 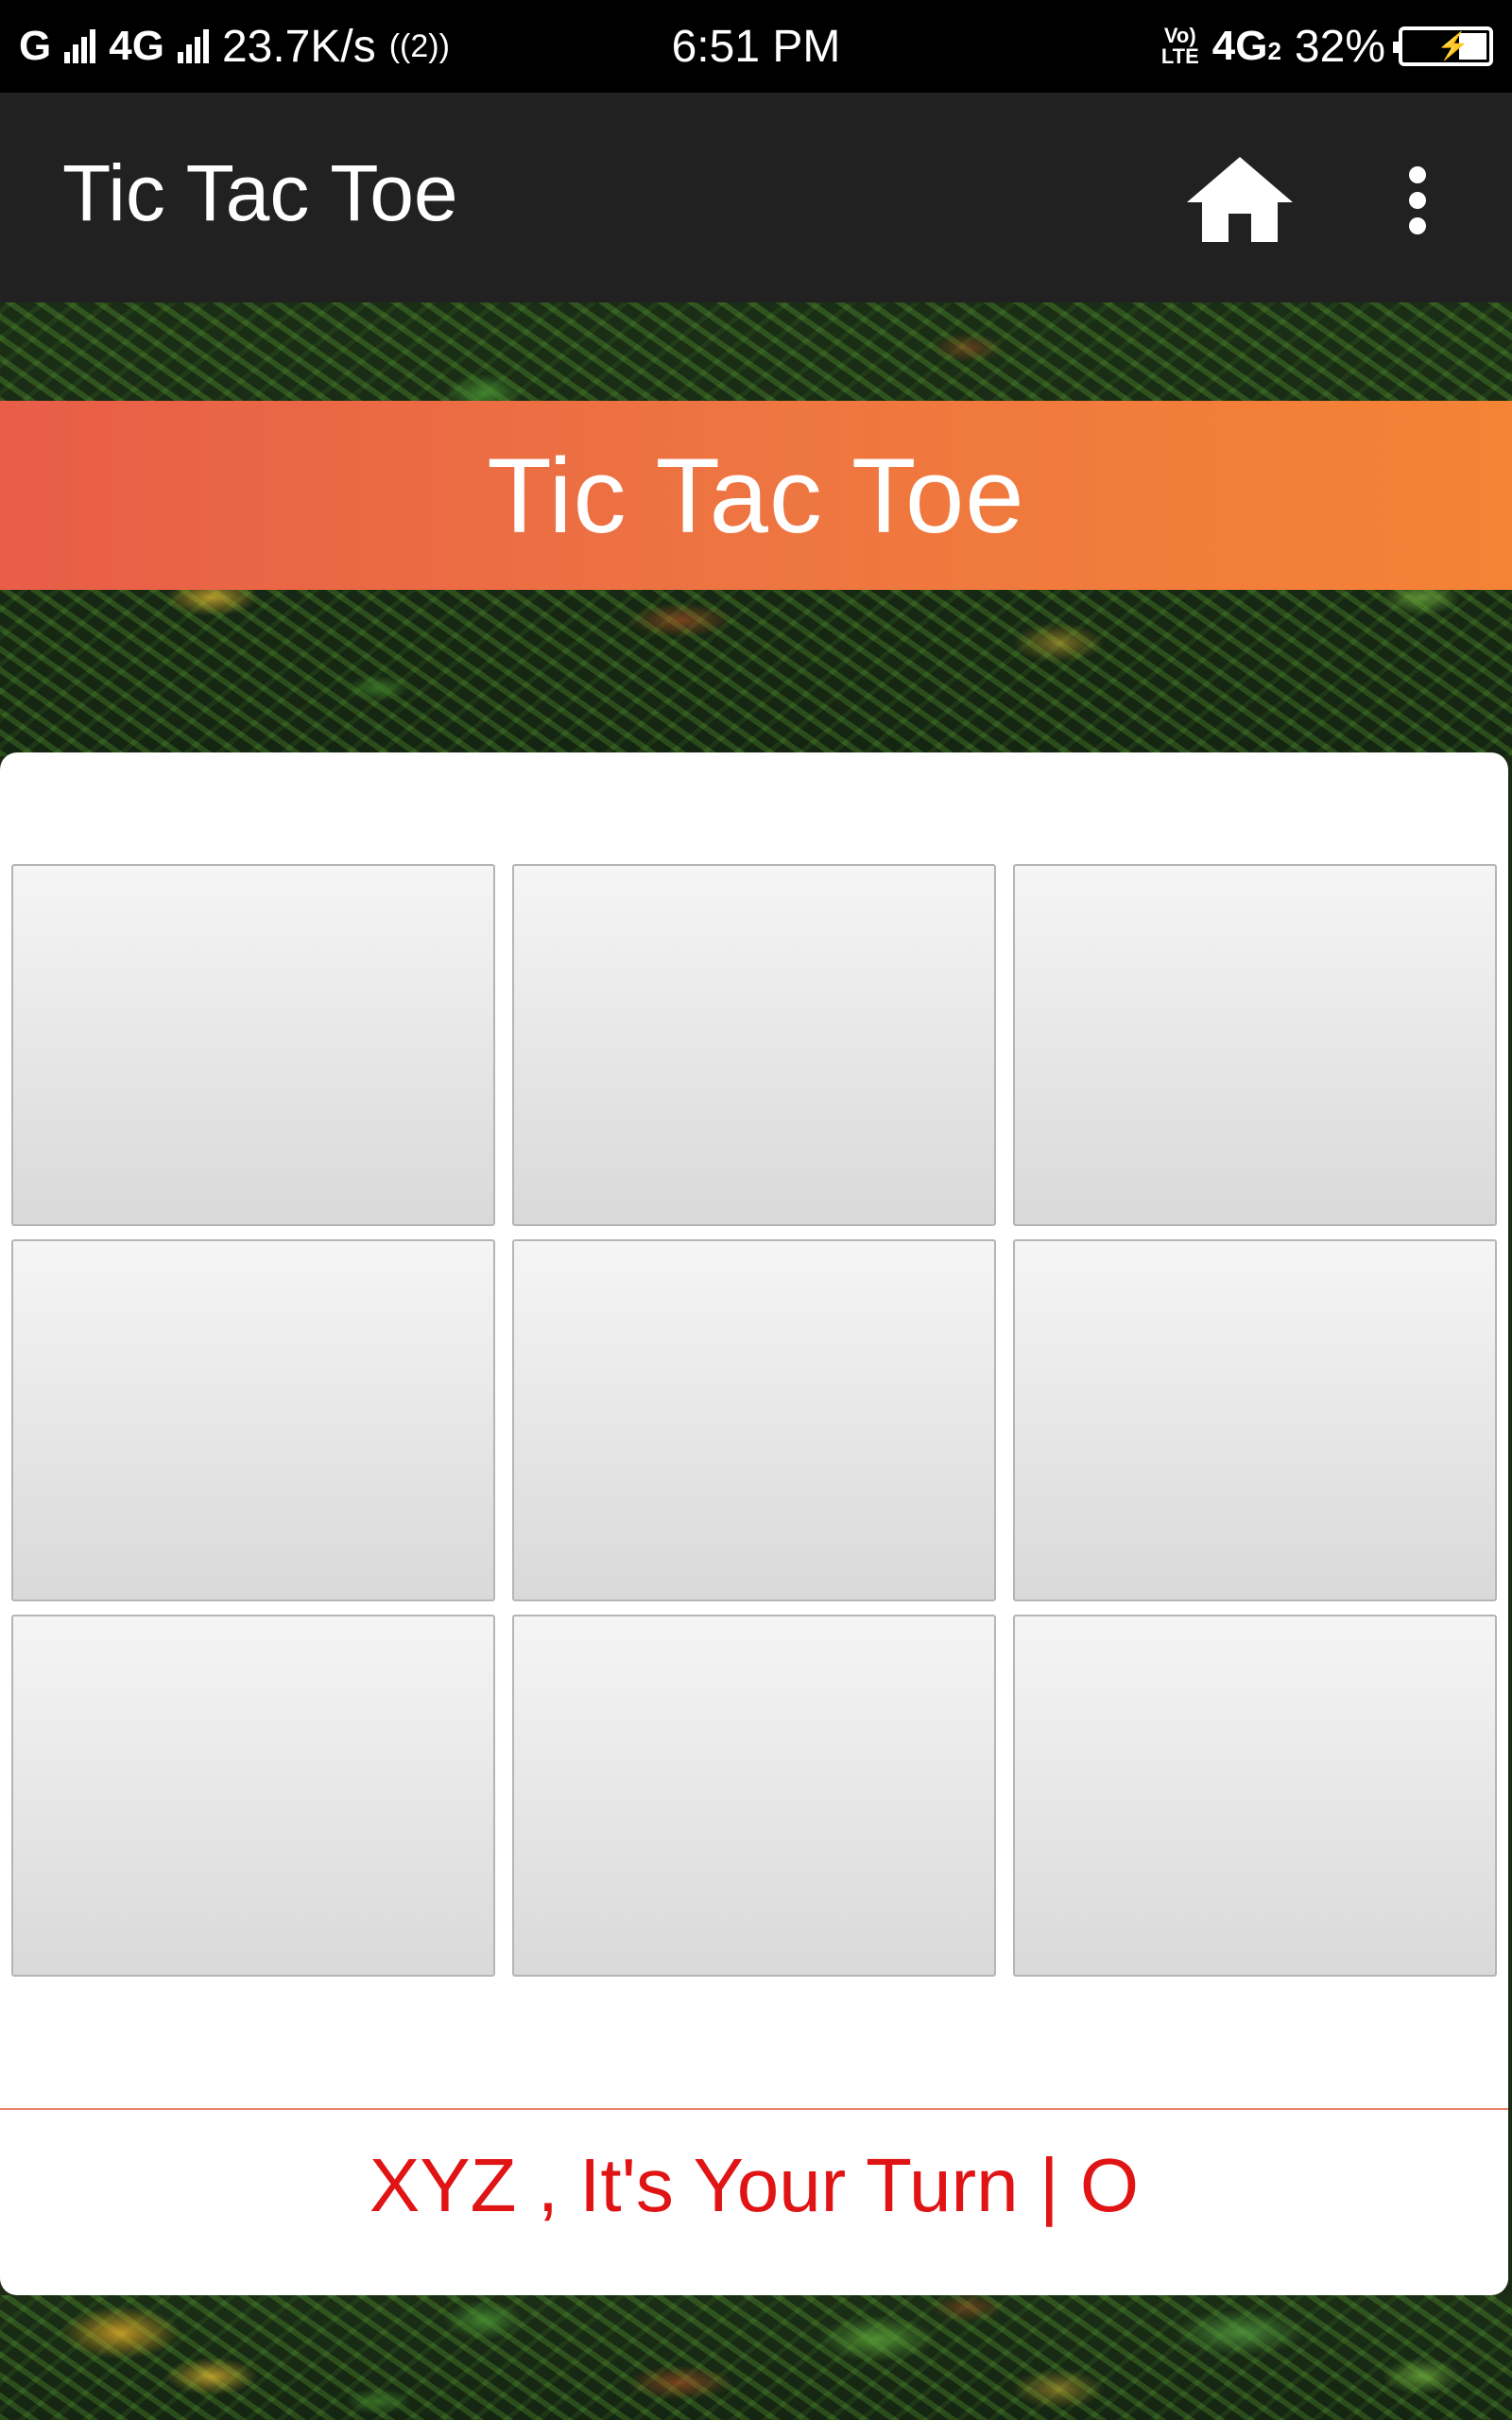 I want to click on charging-bolt-icon: ⚡, so click(x=1452, y=45).